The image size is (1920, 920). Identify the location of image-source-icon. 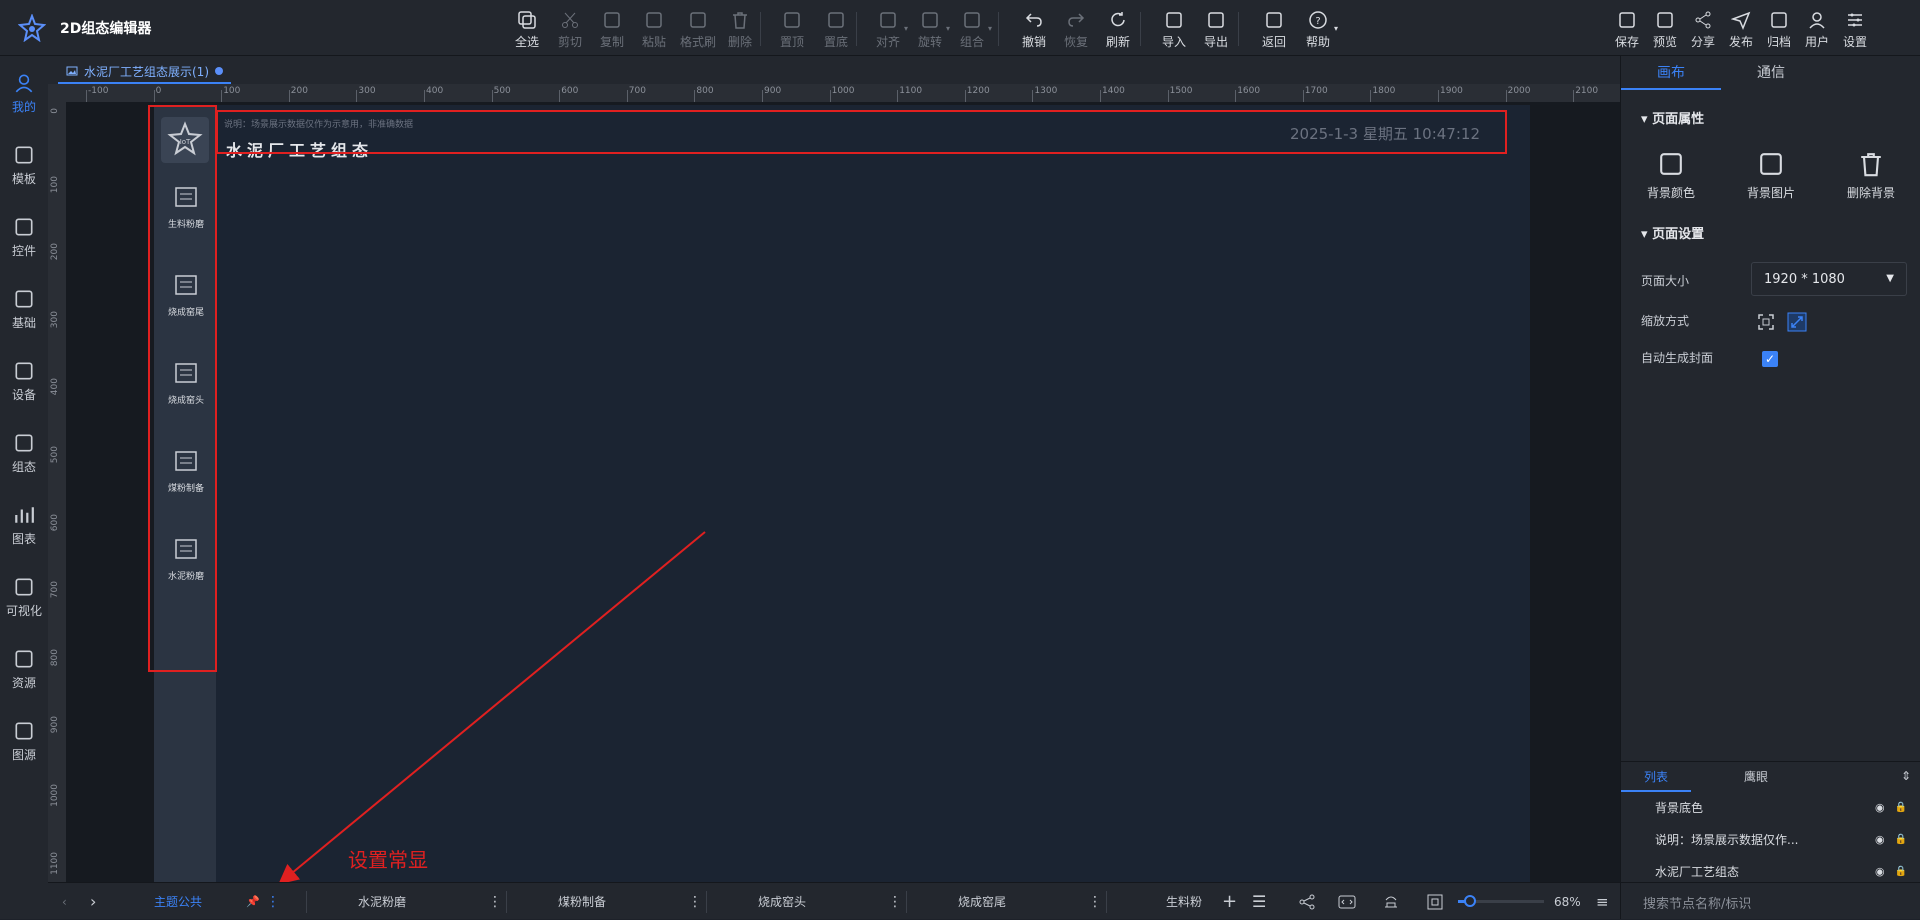
(24, 731).